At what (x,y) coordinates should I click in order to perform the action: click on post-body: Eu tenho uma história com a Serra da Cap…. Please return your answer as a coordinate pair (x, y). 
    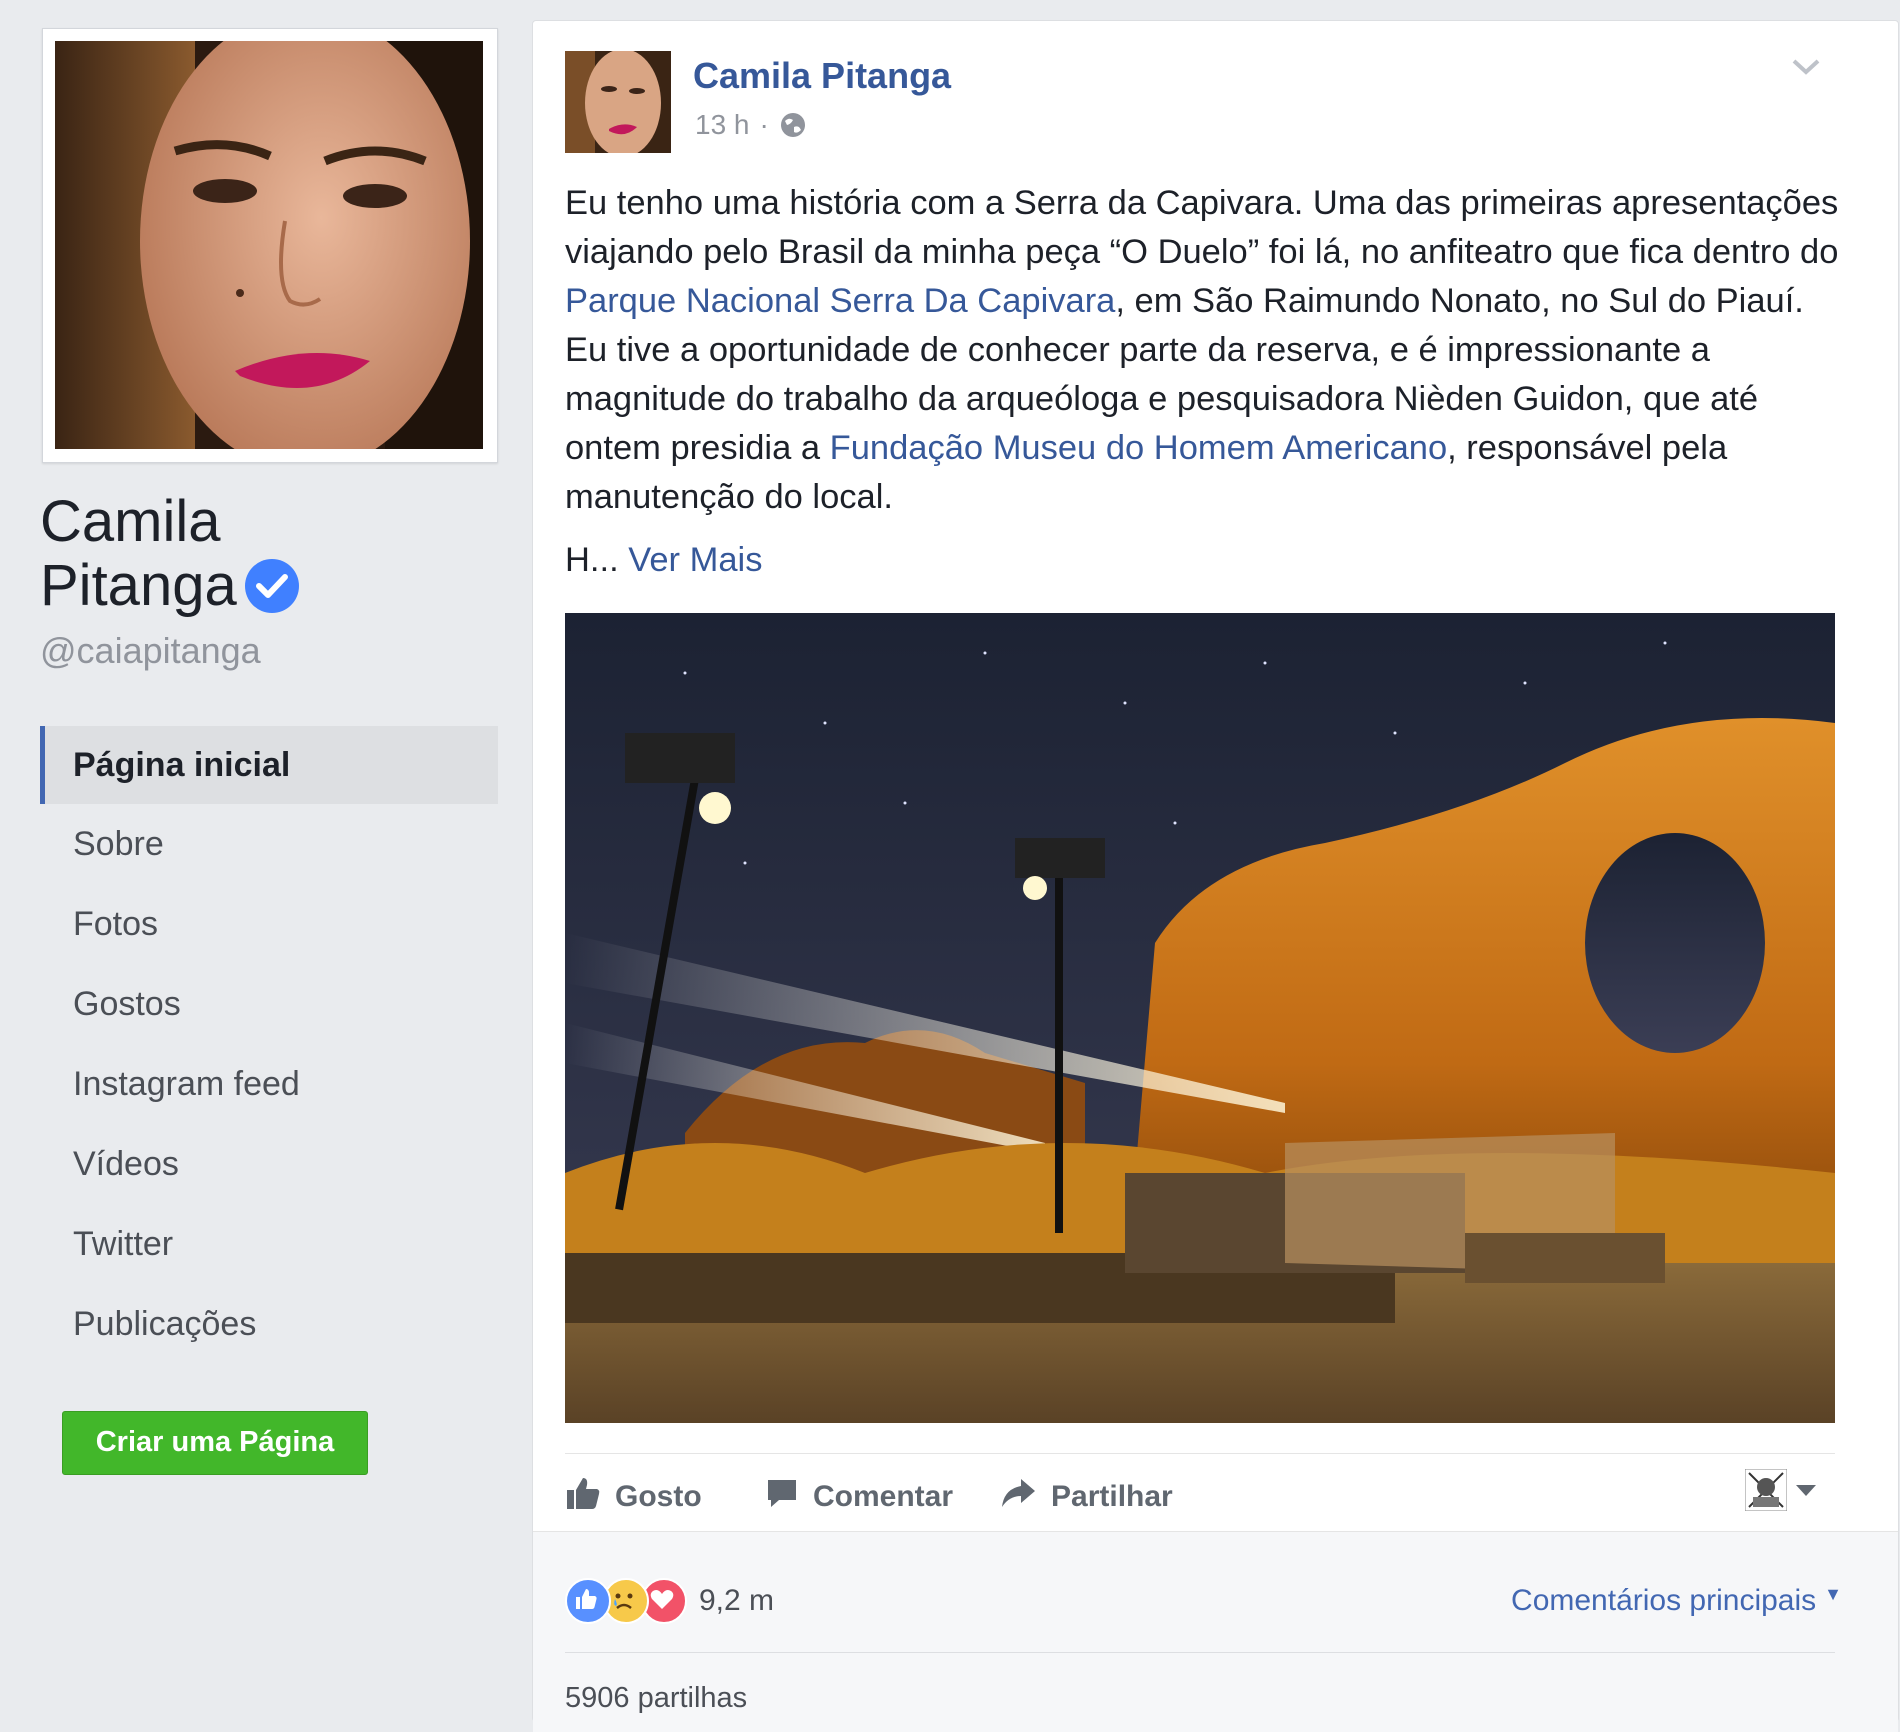
    Looking at the image, I should click on (1210, 350).